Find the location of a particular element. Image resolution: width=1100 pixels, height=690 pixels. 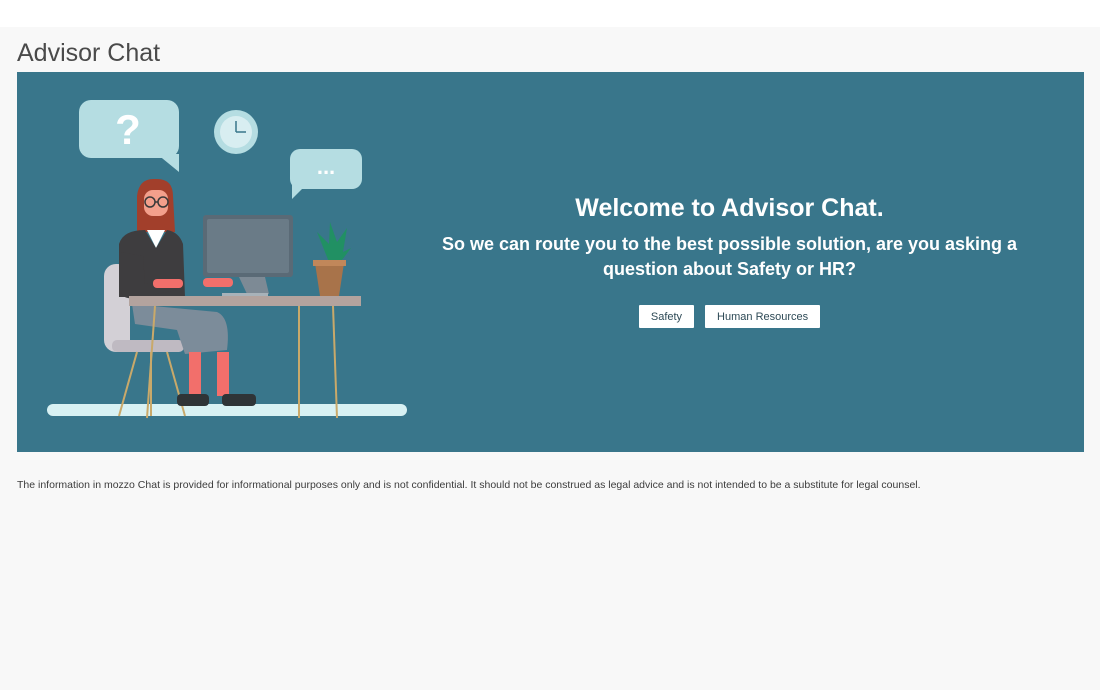

person-figure is located at coordinates (187, 292).